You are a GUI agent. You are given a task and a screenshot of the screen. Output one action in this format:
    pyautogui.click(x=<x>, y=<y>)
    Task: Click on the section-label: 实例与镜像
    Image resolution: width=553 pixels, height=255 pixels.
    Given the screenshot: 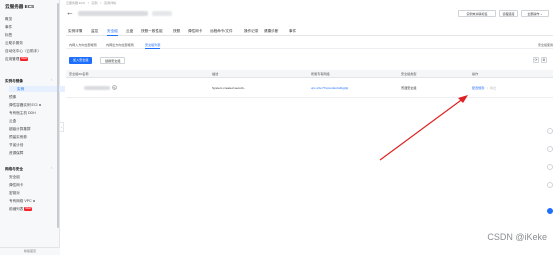 What is the action you would take?
    pyautogui.click(x=14, y=81)
    